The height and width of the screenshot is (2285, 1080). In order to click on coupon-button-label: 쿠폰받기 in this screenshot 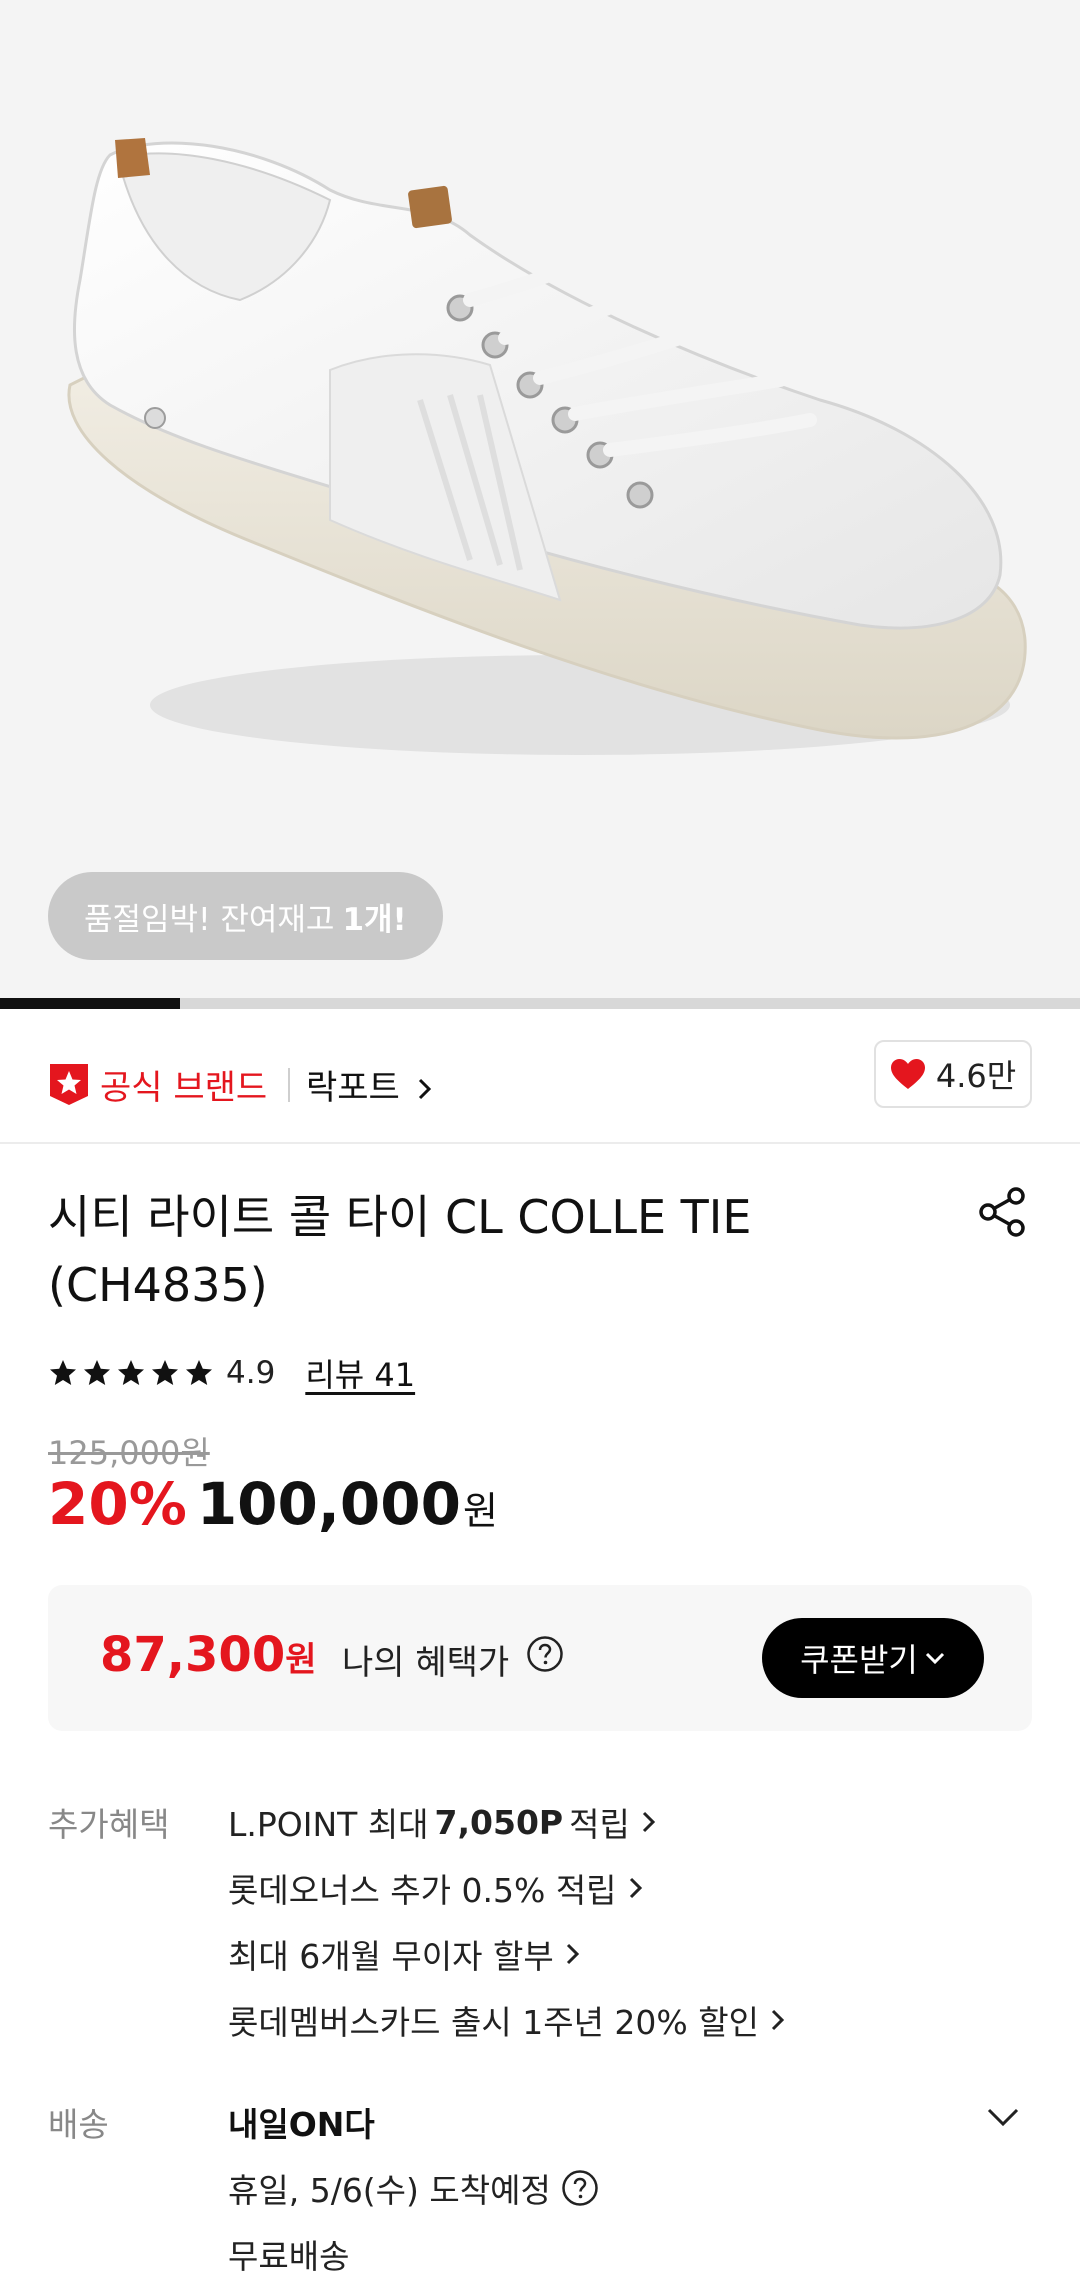, I will do `click(859, 1660)`.